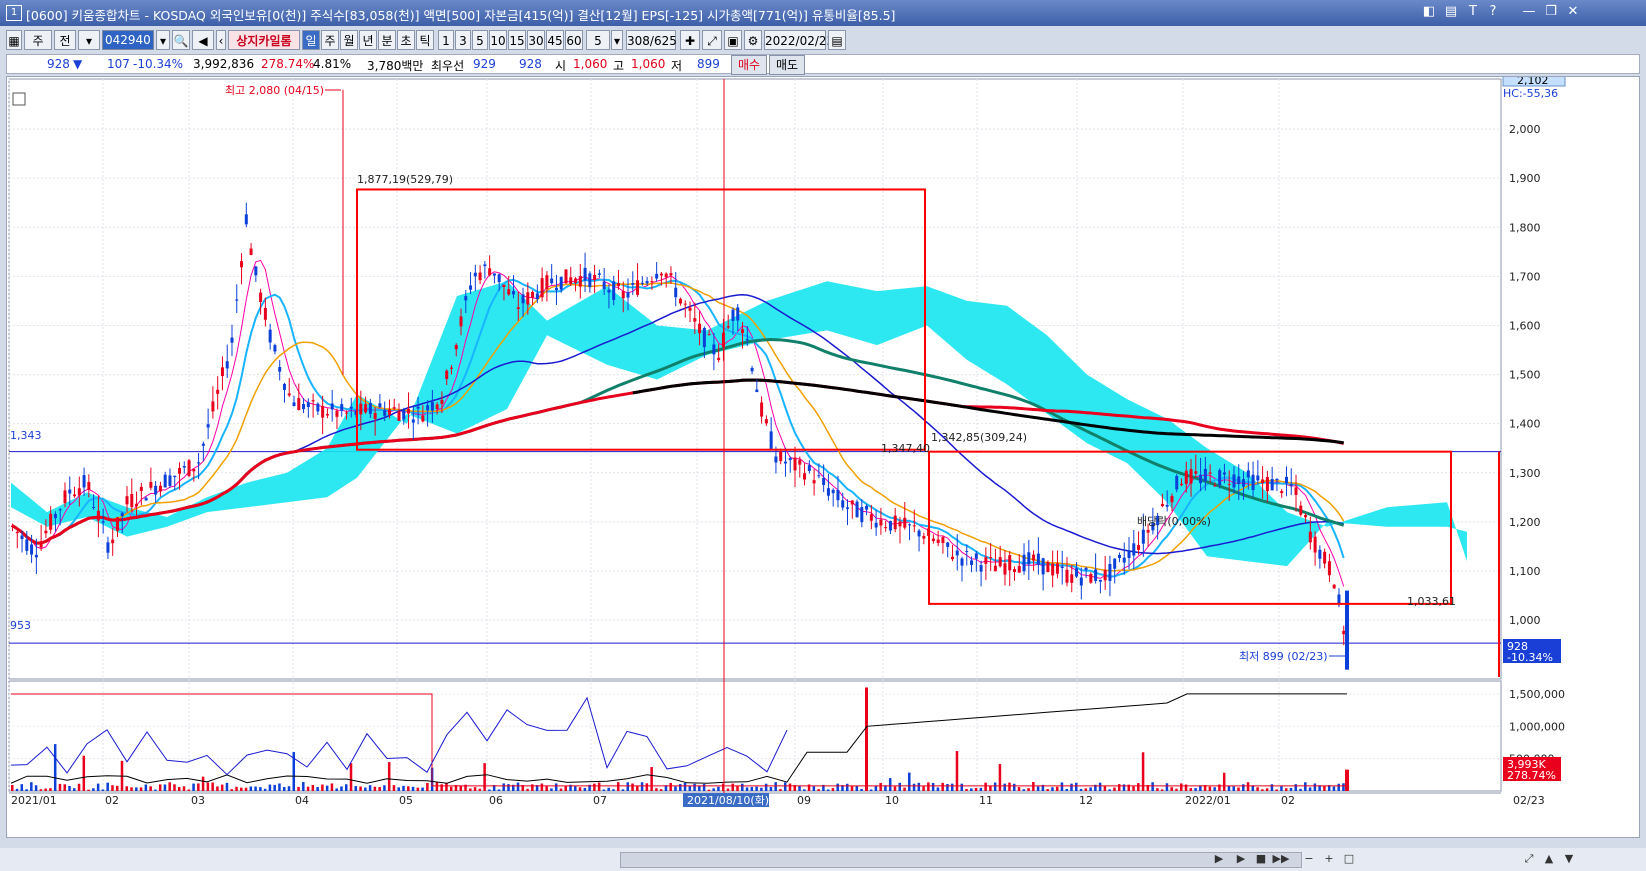 The image size is (1646, 871). I want to click on date-input: 2022/02/23, so click(799, 40).